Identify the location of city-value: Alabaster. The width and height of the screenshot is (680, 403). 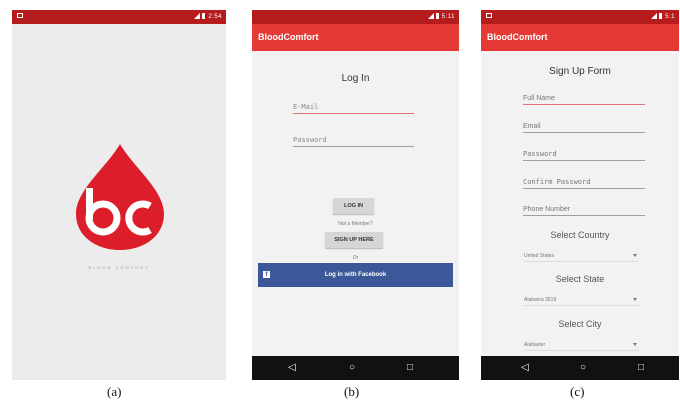
(535, 345).